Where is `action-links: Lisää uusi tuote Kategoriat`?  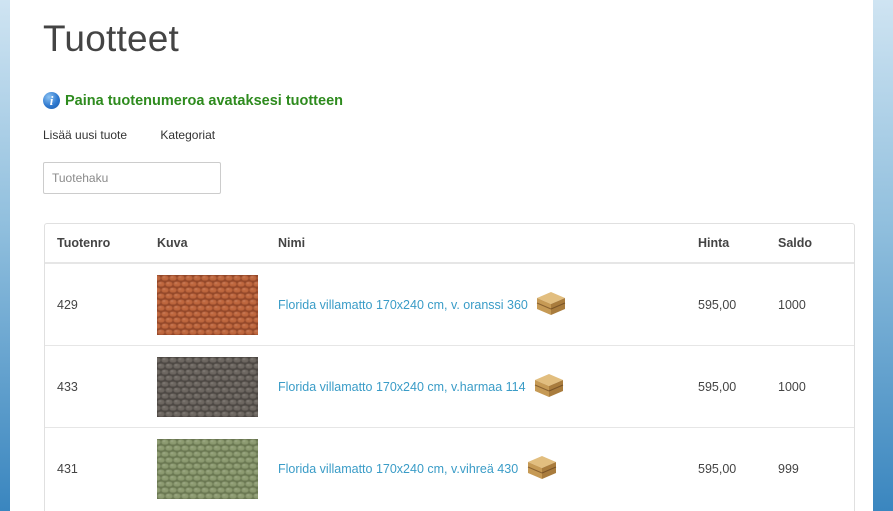
action-links: Lisää uusi tuote Kategoriat is located at coordinates (144, 135).